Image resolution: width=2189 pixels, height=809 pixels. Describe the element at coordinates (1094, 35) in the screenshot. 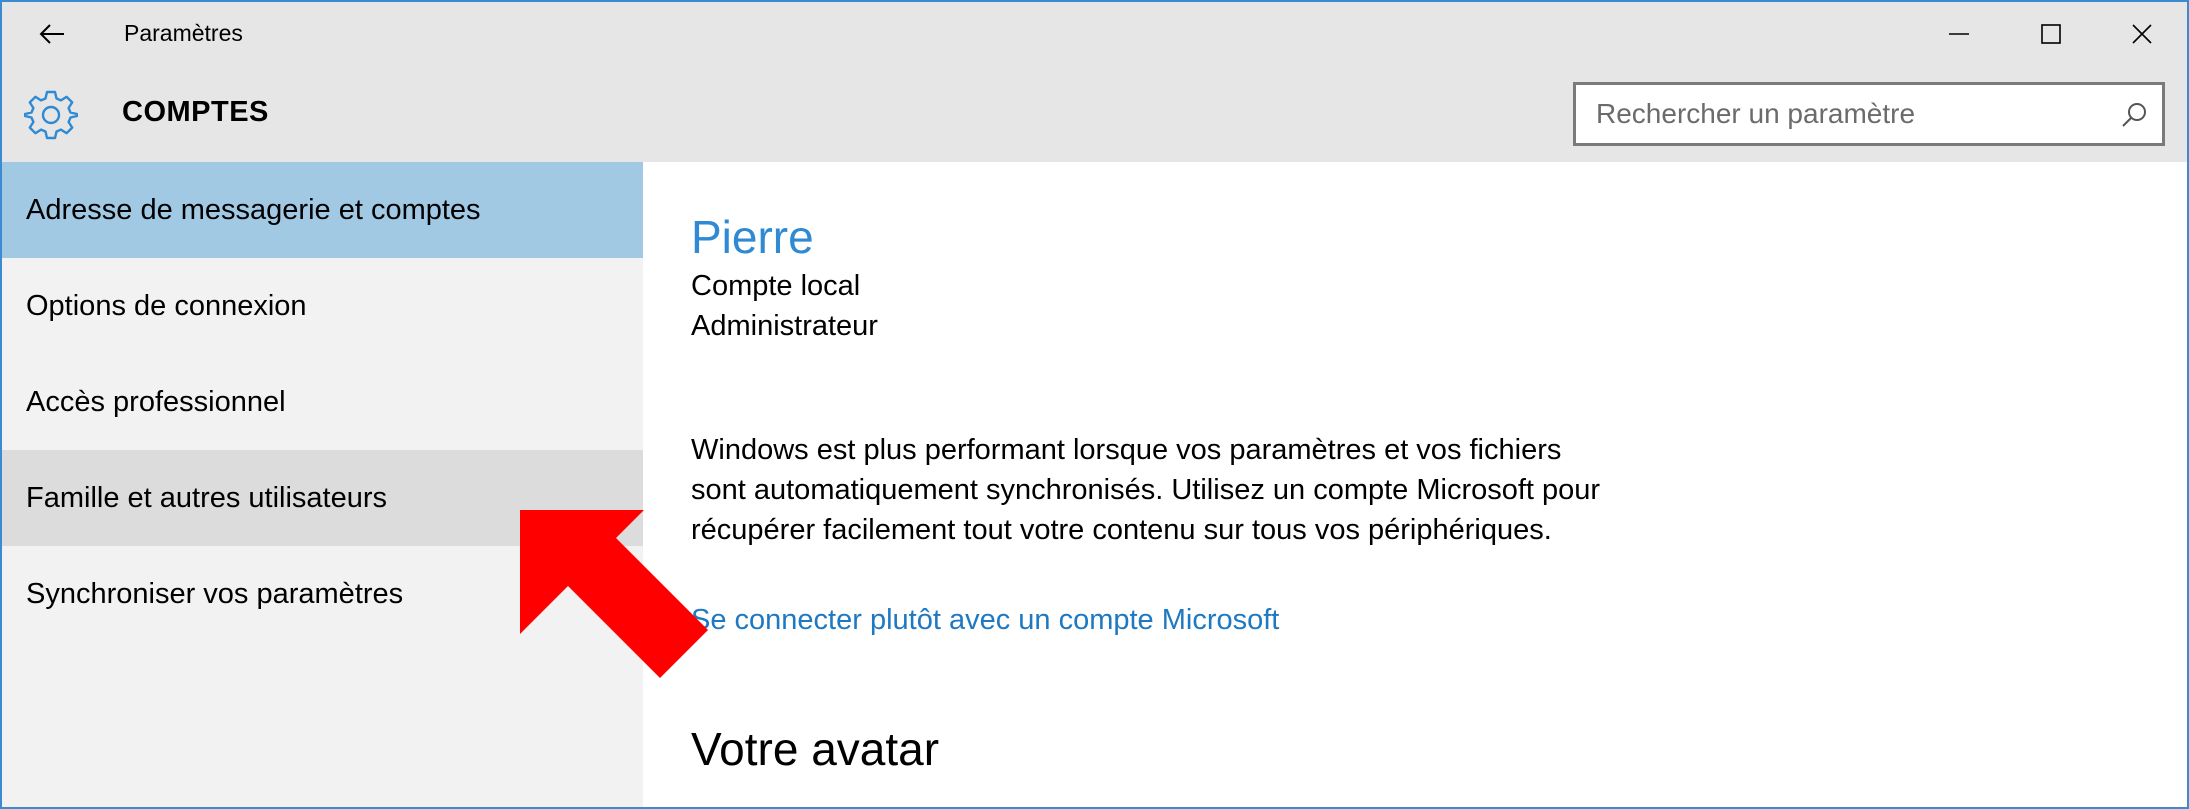

I see `title-bar: Paramètres` at that location.